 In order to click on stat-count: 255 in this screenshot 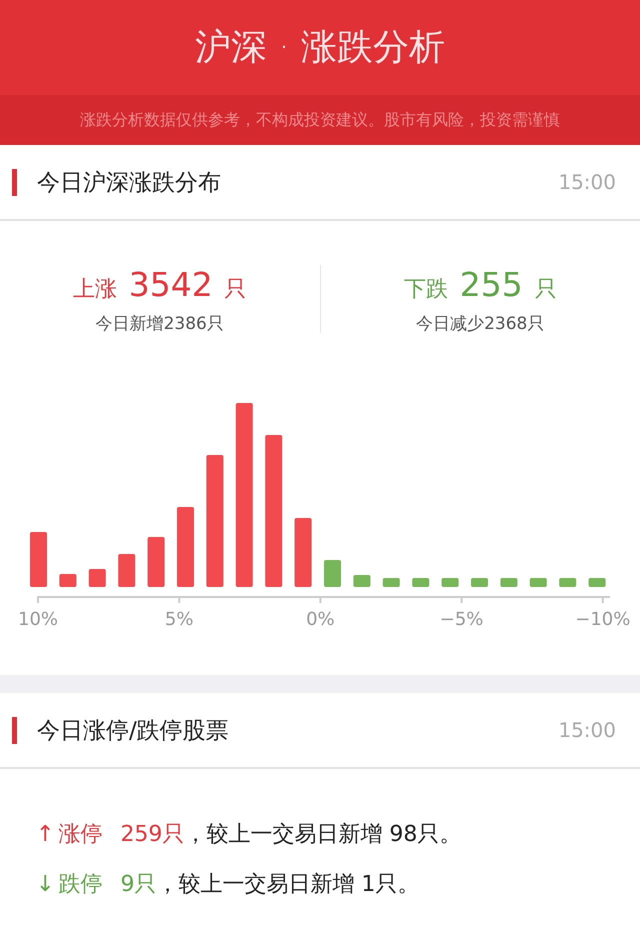, I will do `click(491, 284)`.